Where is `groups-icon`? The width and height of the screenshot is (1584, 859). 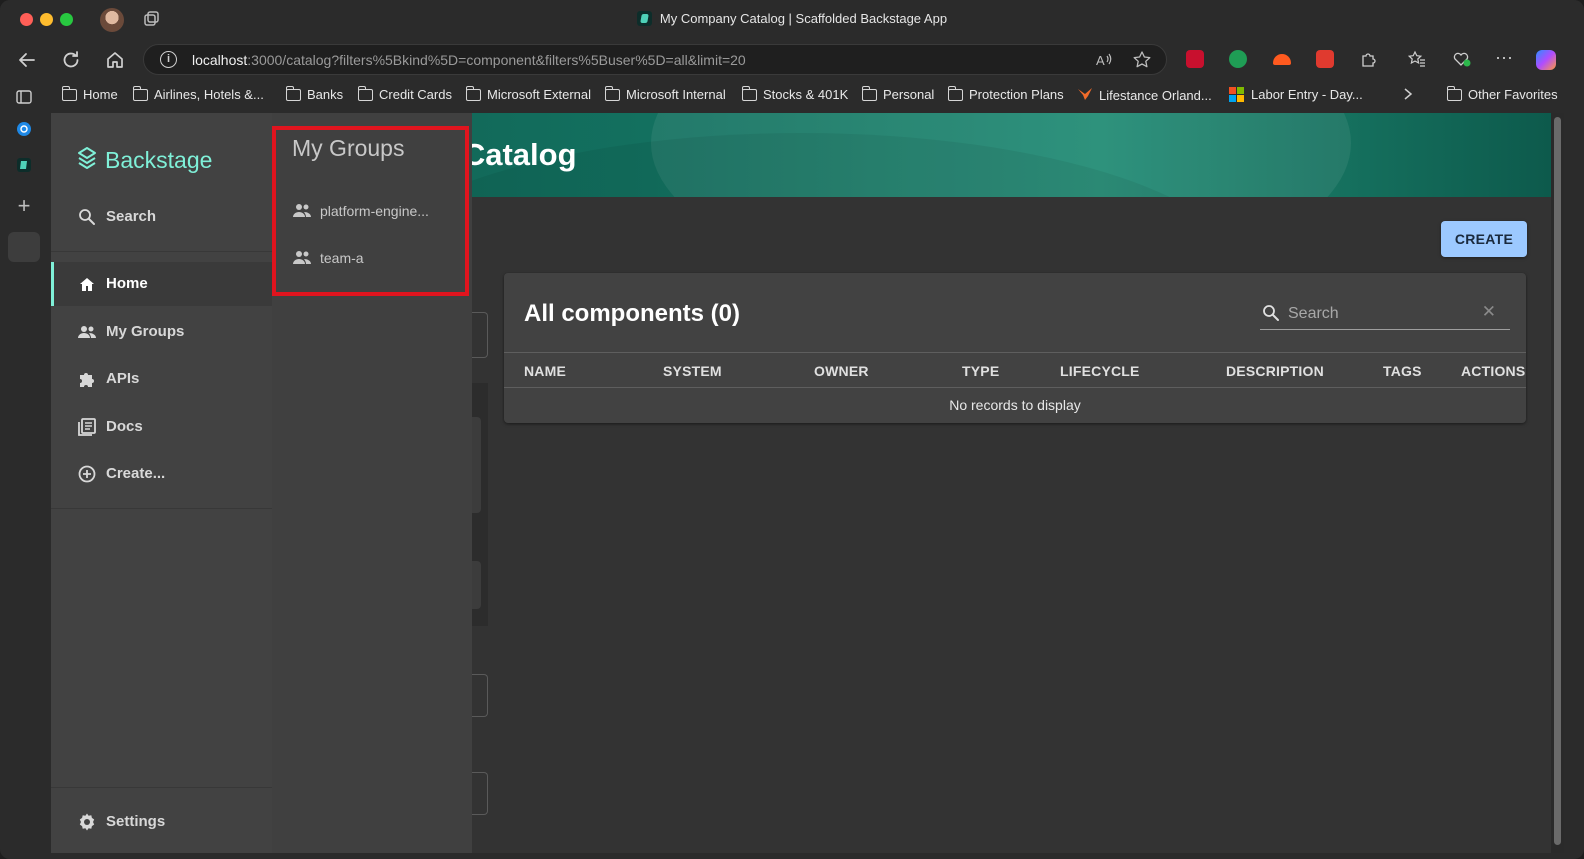
groups-icon is located at coordinates (87, 332).